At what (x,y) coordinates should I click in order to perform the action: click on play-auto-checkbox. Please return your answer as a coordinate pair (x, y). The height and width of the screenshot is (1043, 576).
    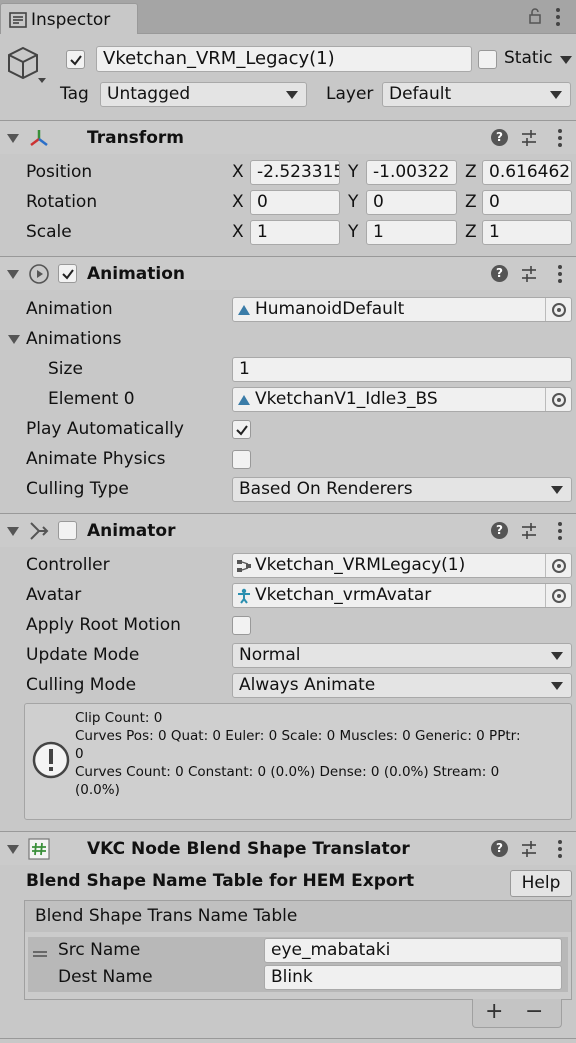
    Looking at the image, I should click on (241, 429).